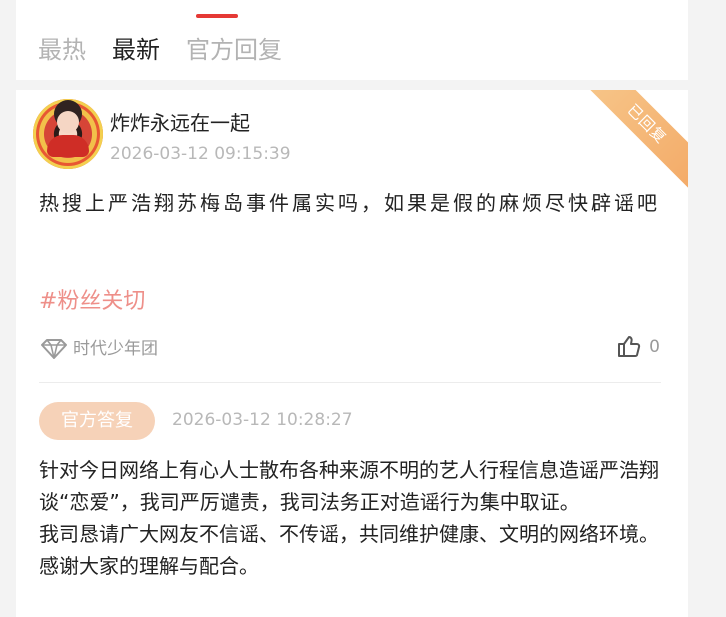 The width and height of the screenshot is (726, 617). What do you see at coordinates (349, 203) in the screenshot?
I see `post-body: 热搜上严浩翔苏梅岛事件属实吗，如果是假的麻烦尽快辟谣吧` at bounding box center [349, 203].